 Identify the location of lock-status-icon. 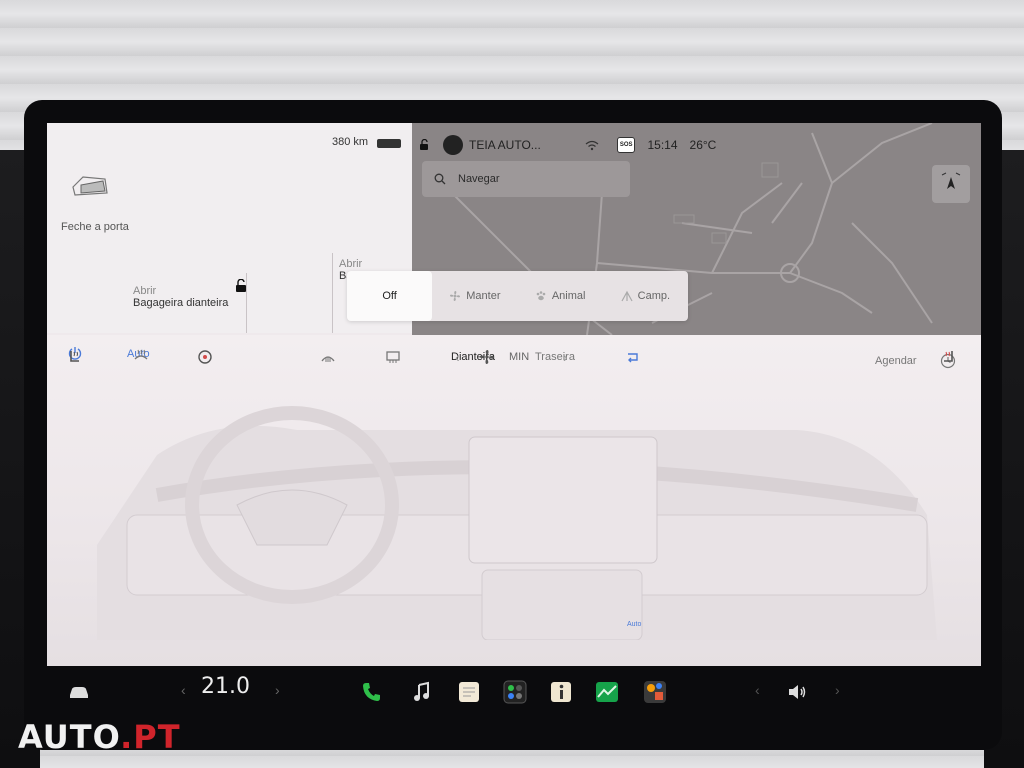
(425, 145).